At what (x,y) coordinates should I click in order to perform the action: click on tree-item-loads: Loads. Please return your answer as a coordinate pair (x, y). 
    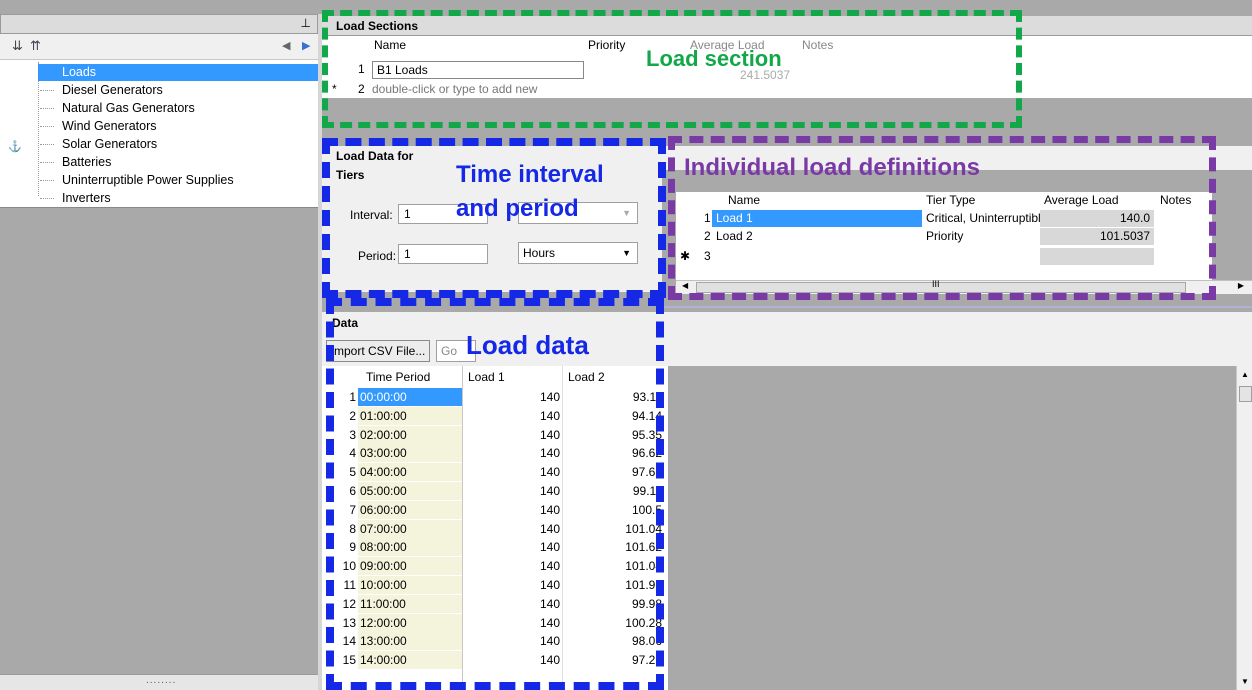
    Looking at the image, I should click on (178, 72).